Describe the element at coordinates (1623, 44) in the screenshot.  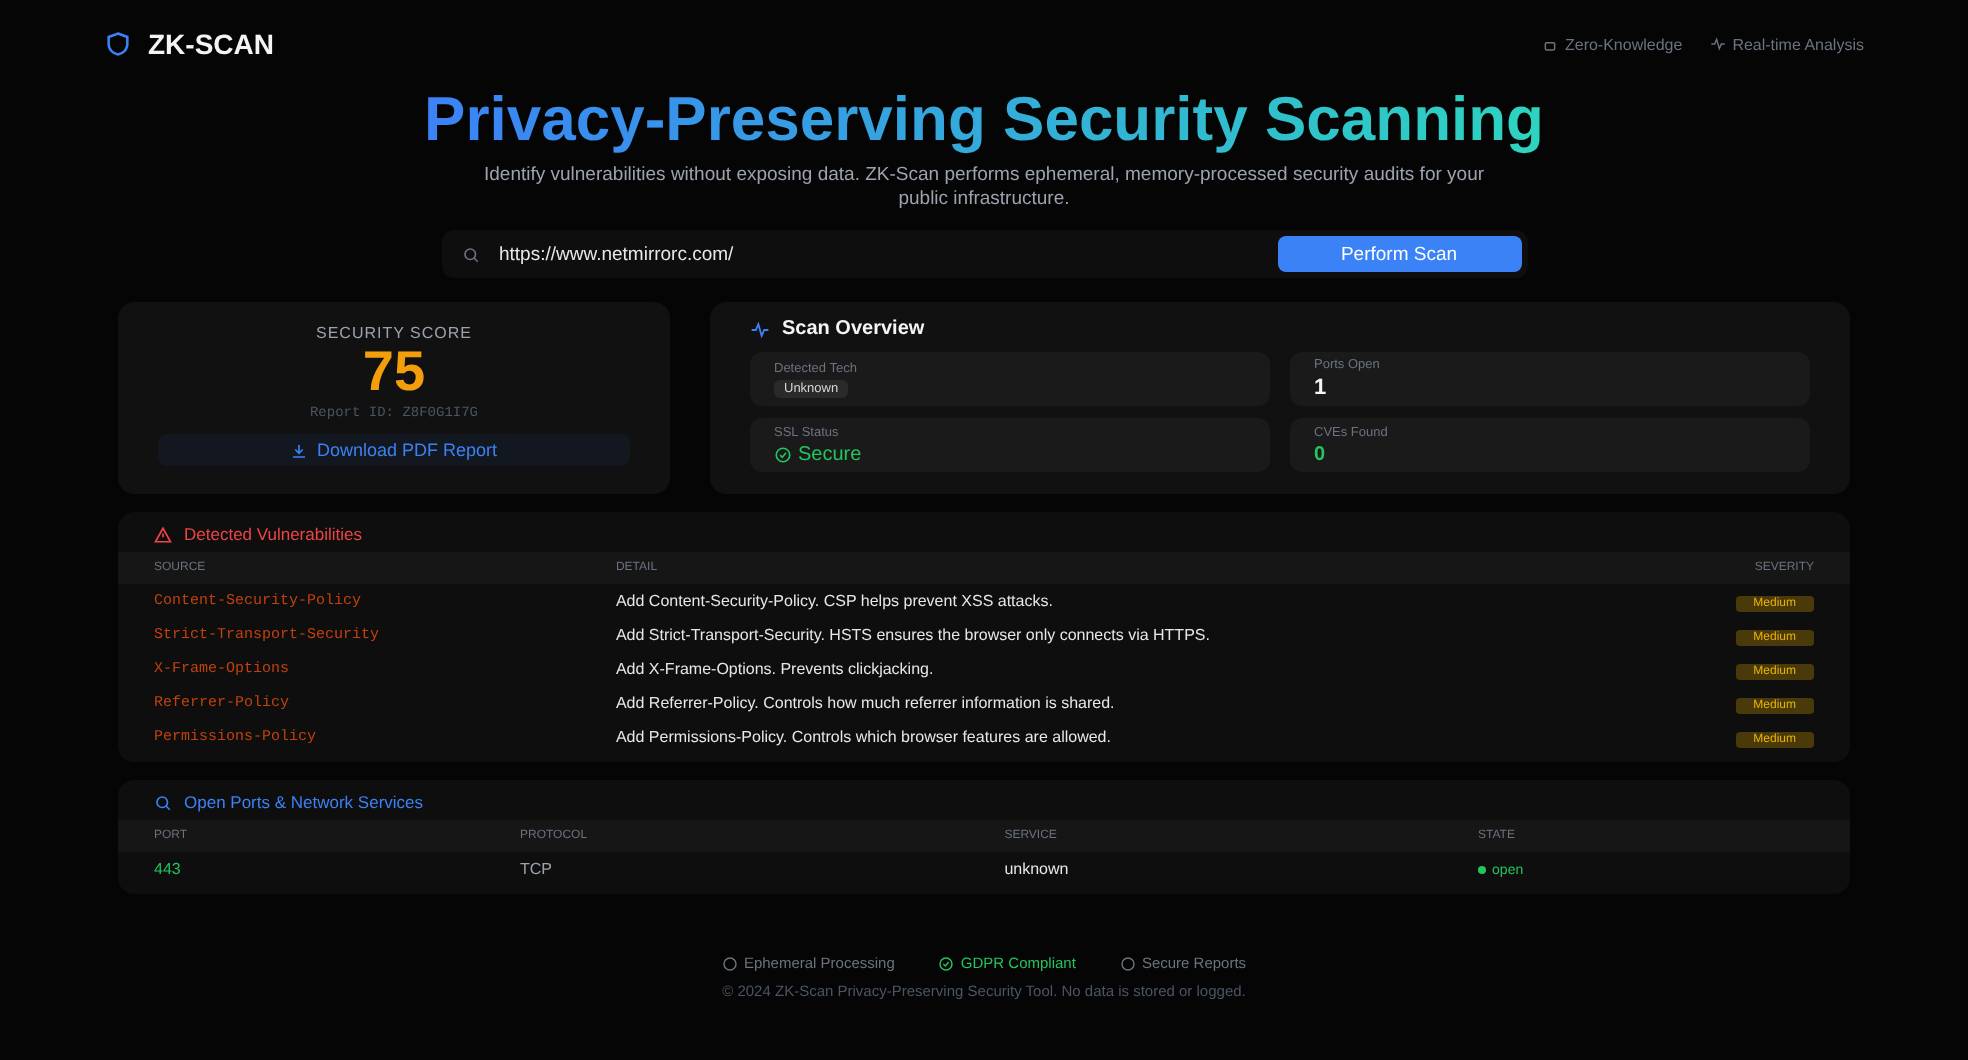
I see `header-label: Zero-Knowledge` at that location.